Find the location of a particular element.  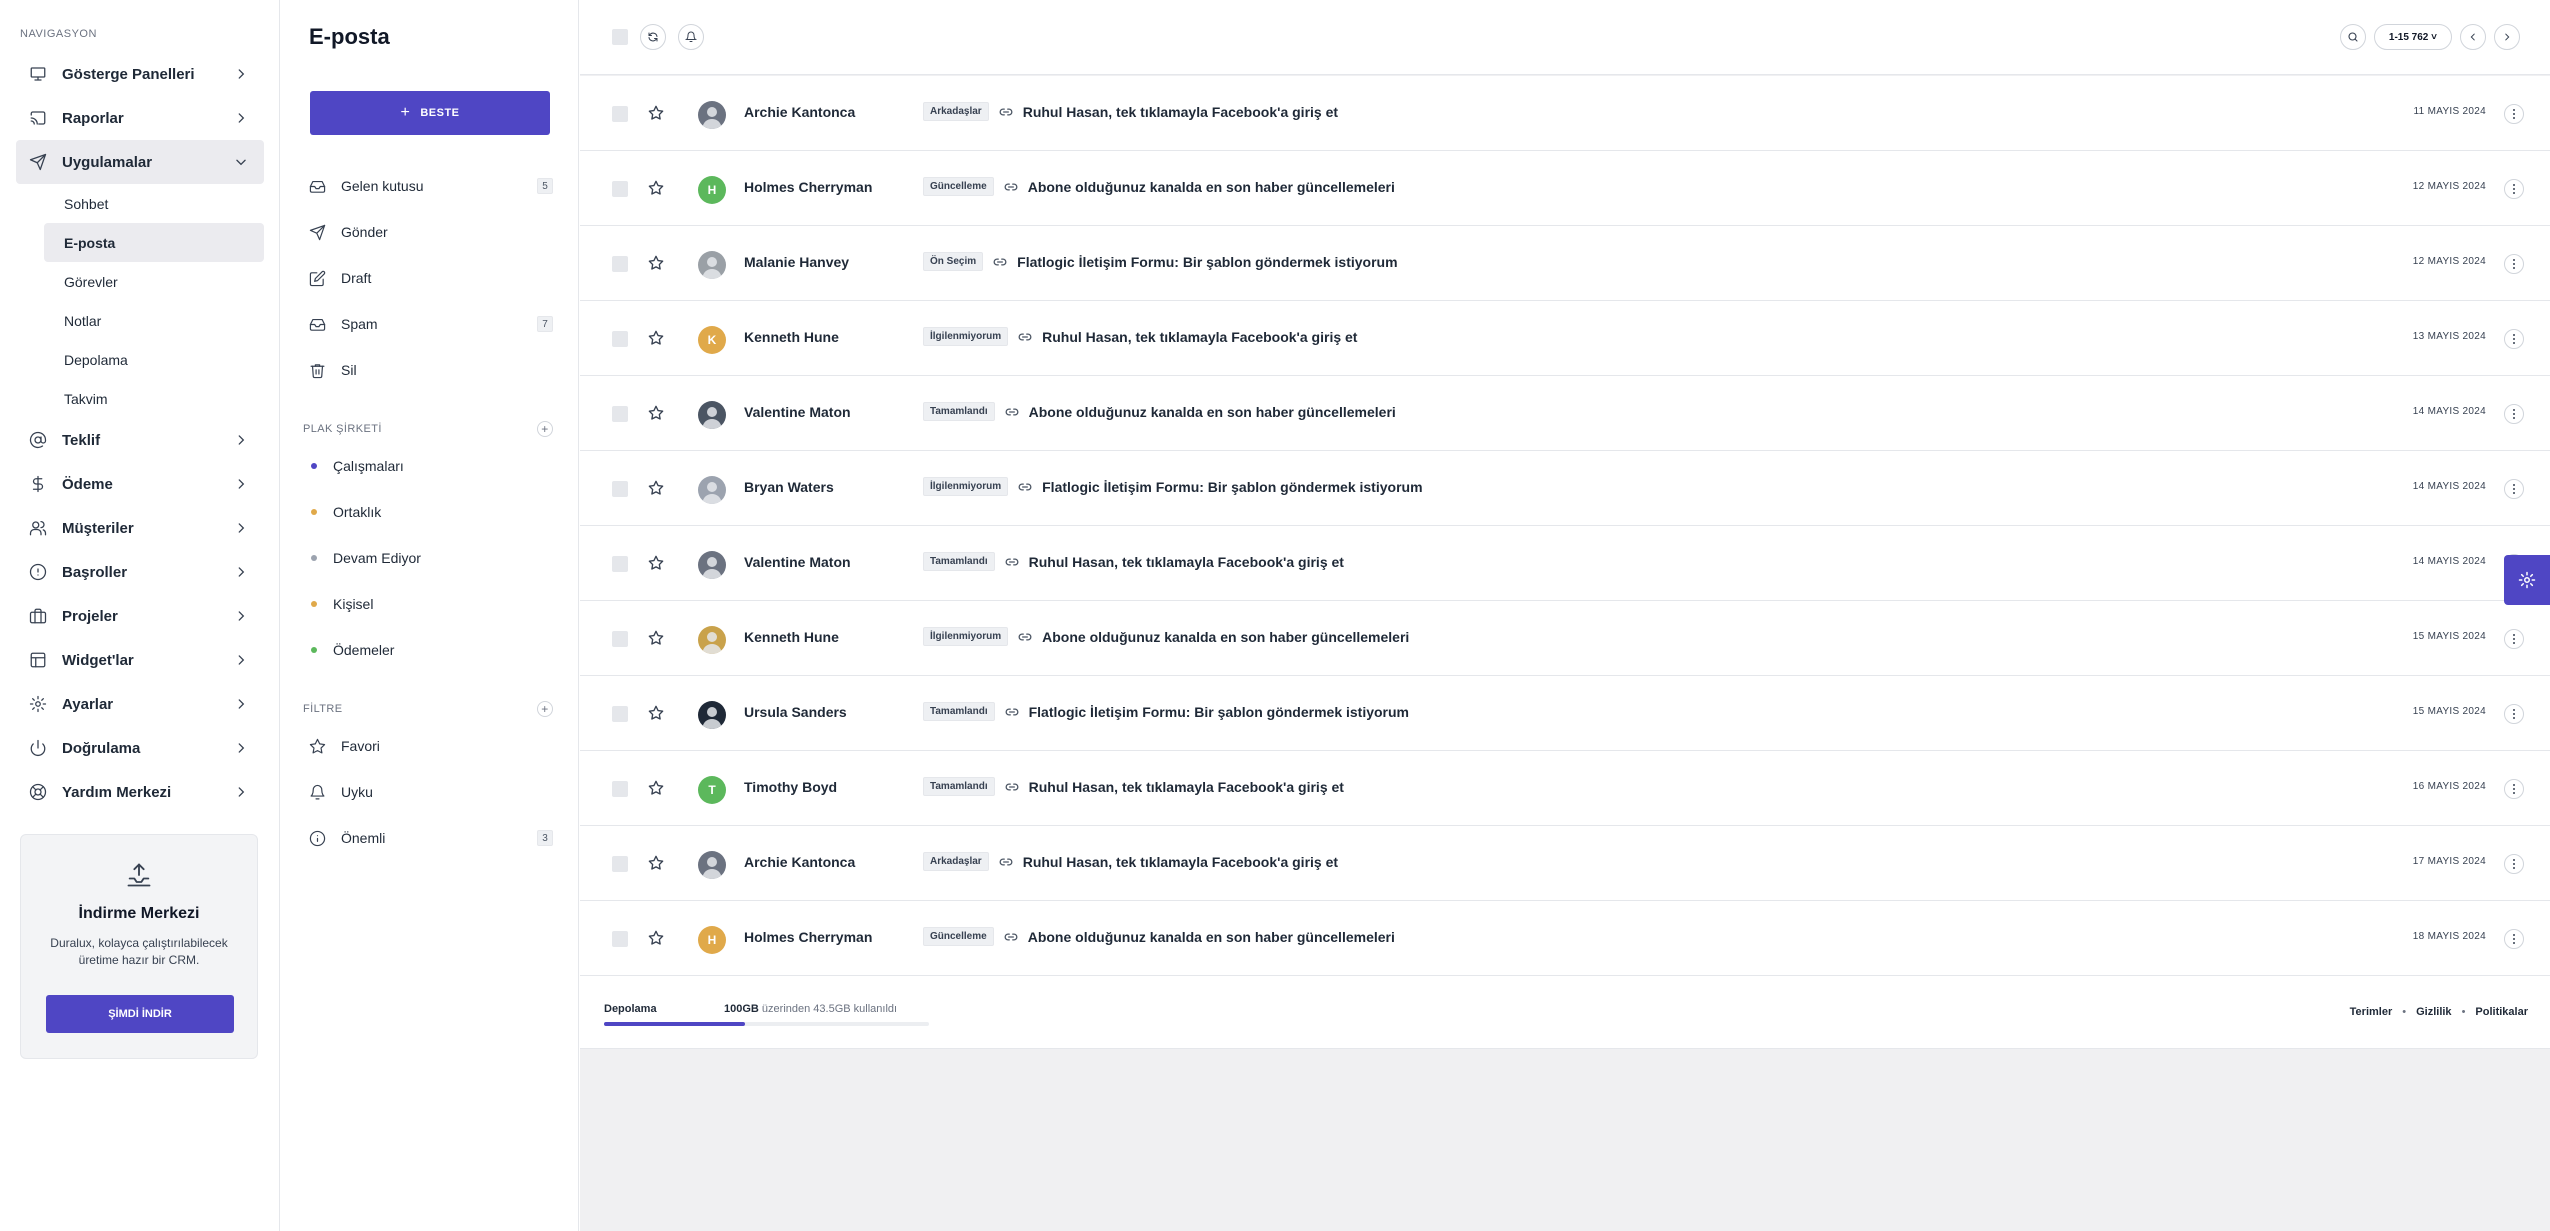

nav-item-musteriler: Müşteriler is located at coordinates (140, 528).